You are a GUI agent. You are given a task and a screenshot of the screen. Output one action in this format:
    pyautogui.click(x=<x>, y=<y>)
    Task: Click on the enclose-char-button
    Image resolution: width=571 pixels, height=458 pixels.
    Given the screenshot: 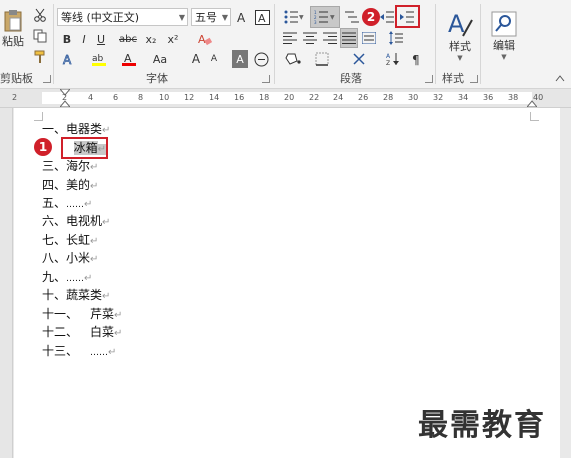 What is the action you would take?
    pyautogui.click(x=261, y=59)
    